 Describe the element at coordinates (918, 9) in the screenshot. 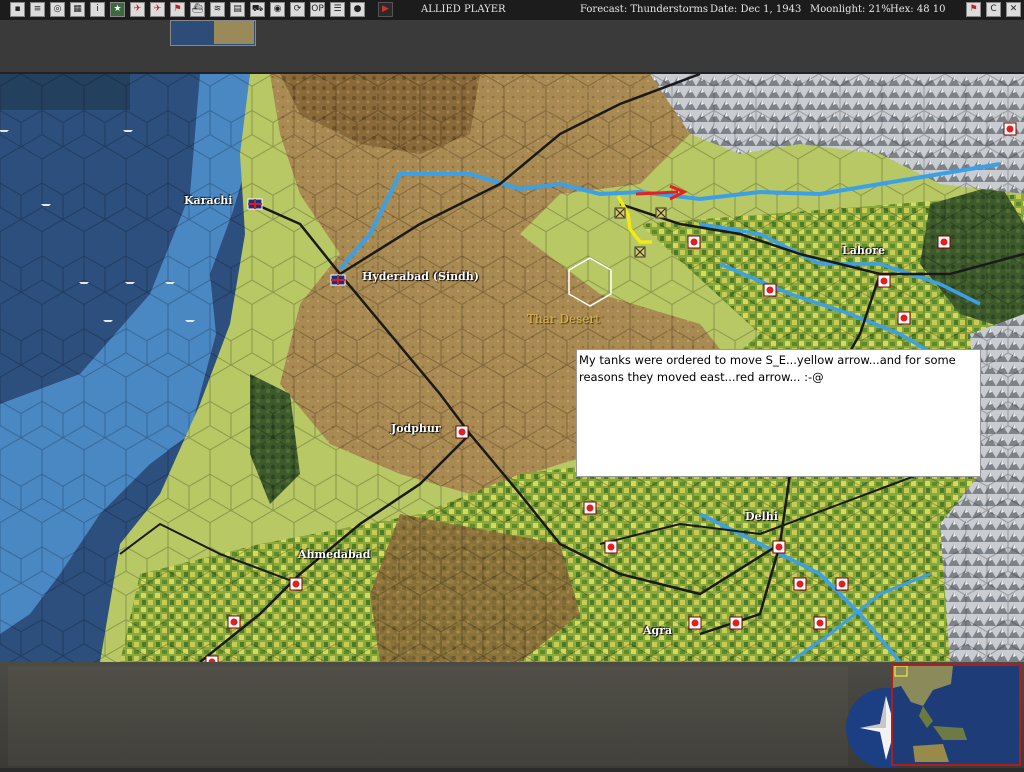

I see `hex-label: Hex: 48 10` at that location.